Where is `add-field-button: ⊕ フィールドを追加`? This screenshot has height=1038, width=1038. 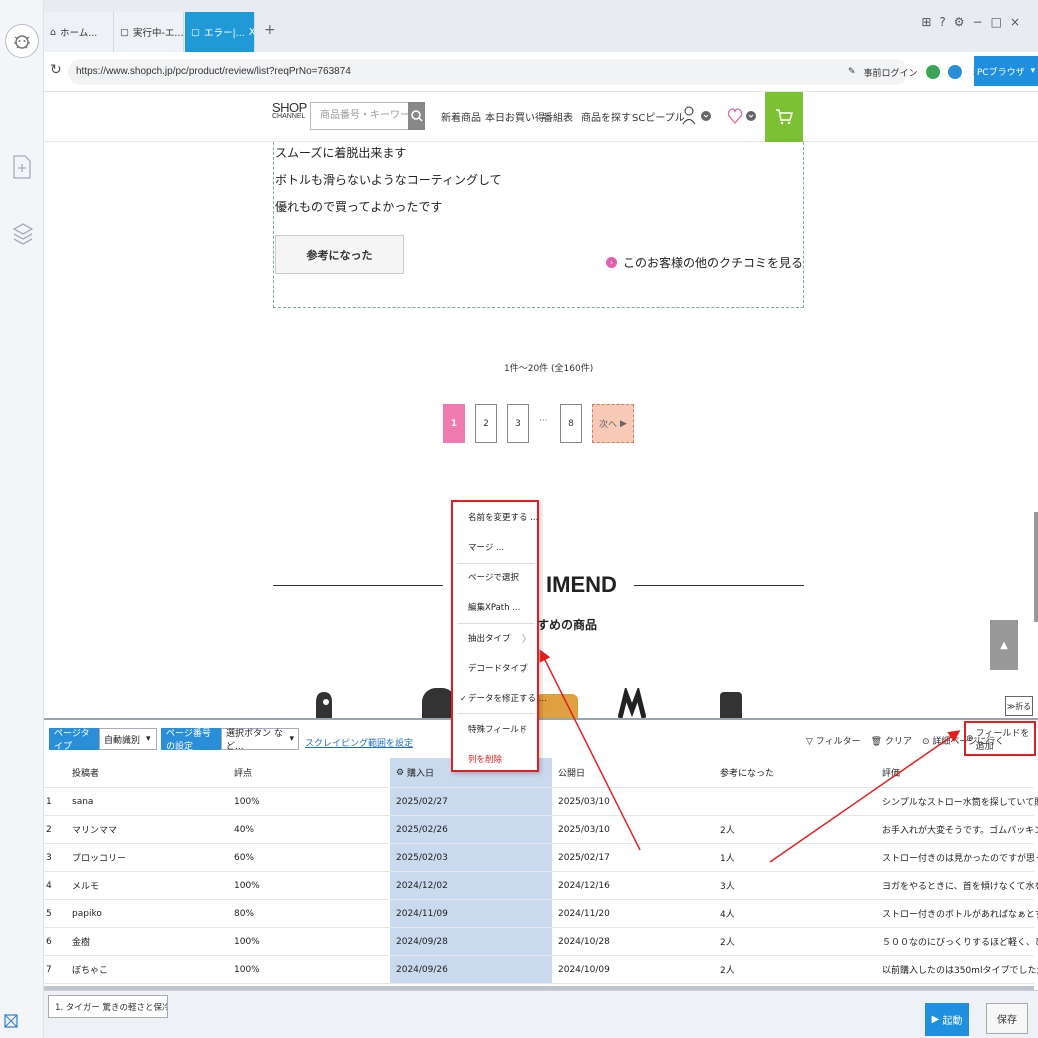
add-field-button: ⊕ フィールドを追加 is located at coordinates (1000, 738).